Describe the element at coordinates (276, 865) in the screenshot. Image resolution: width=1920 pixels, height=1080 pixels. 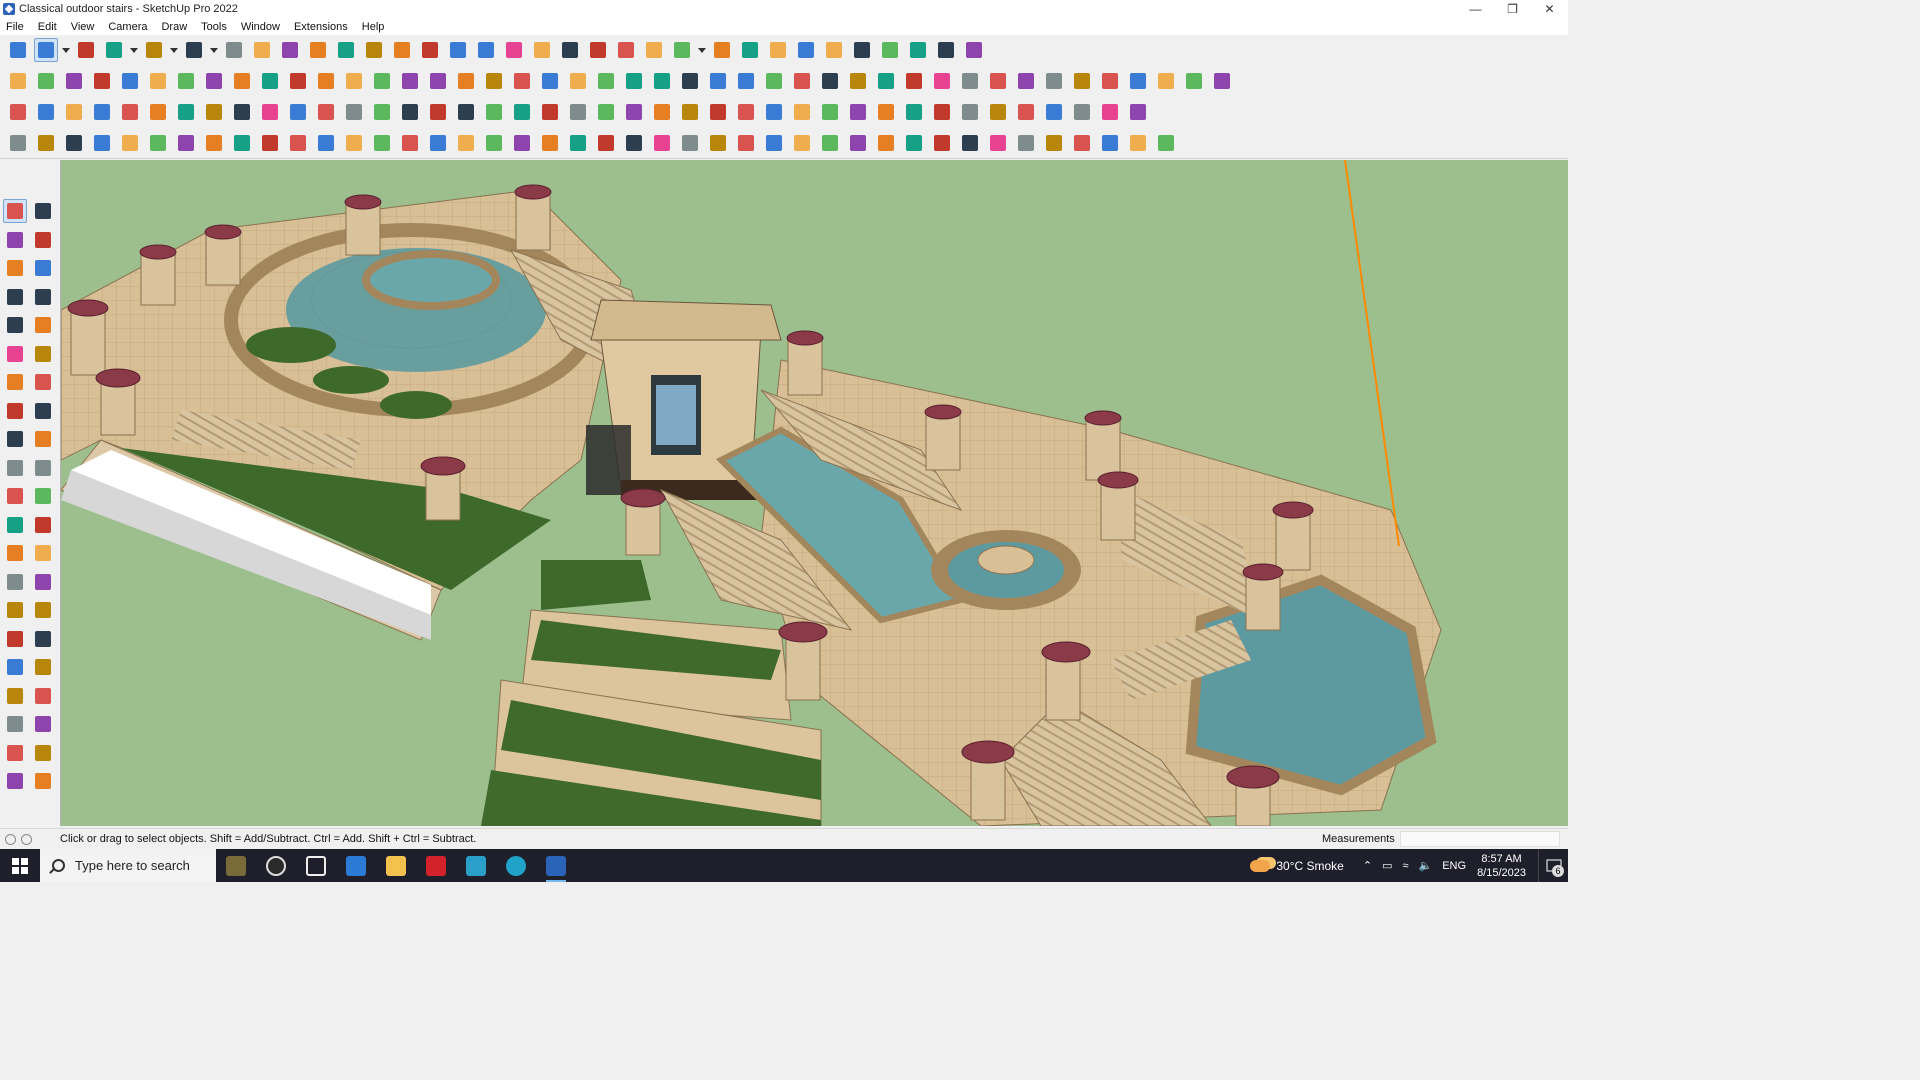
I see `cortana` at that location.